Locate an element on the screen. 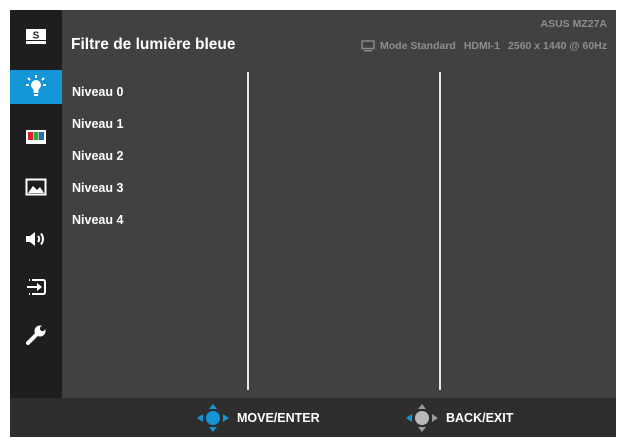 The image size is (626, 446). option-niveau-3: Niveau 3 is located at coordinates (97, 188).